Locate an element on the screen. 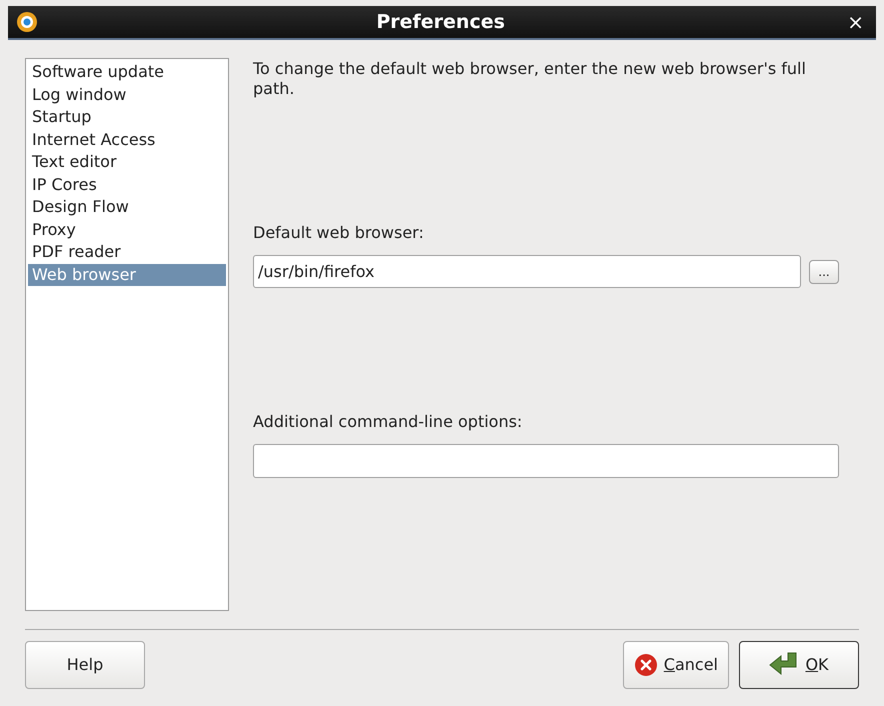 The image size is (884, 706). category-item: Design Flow is located at coordinates (127, 207).